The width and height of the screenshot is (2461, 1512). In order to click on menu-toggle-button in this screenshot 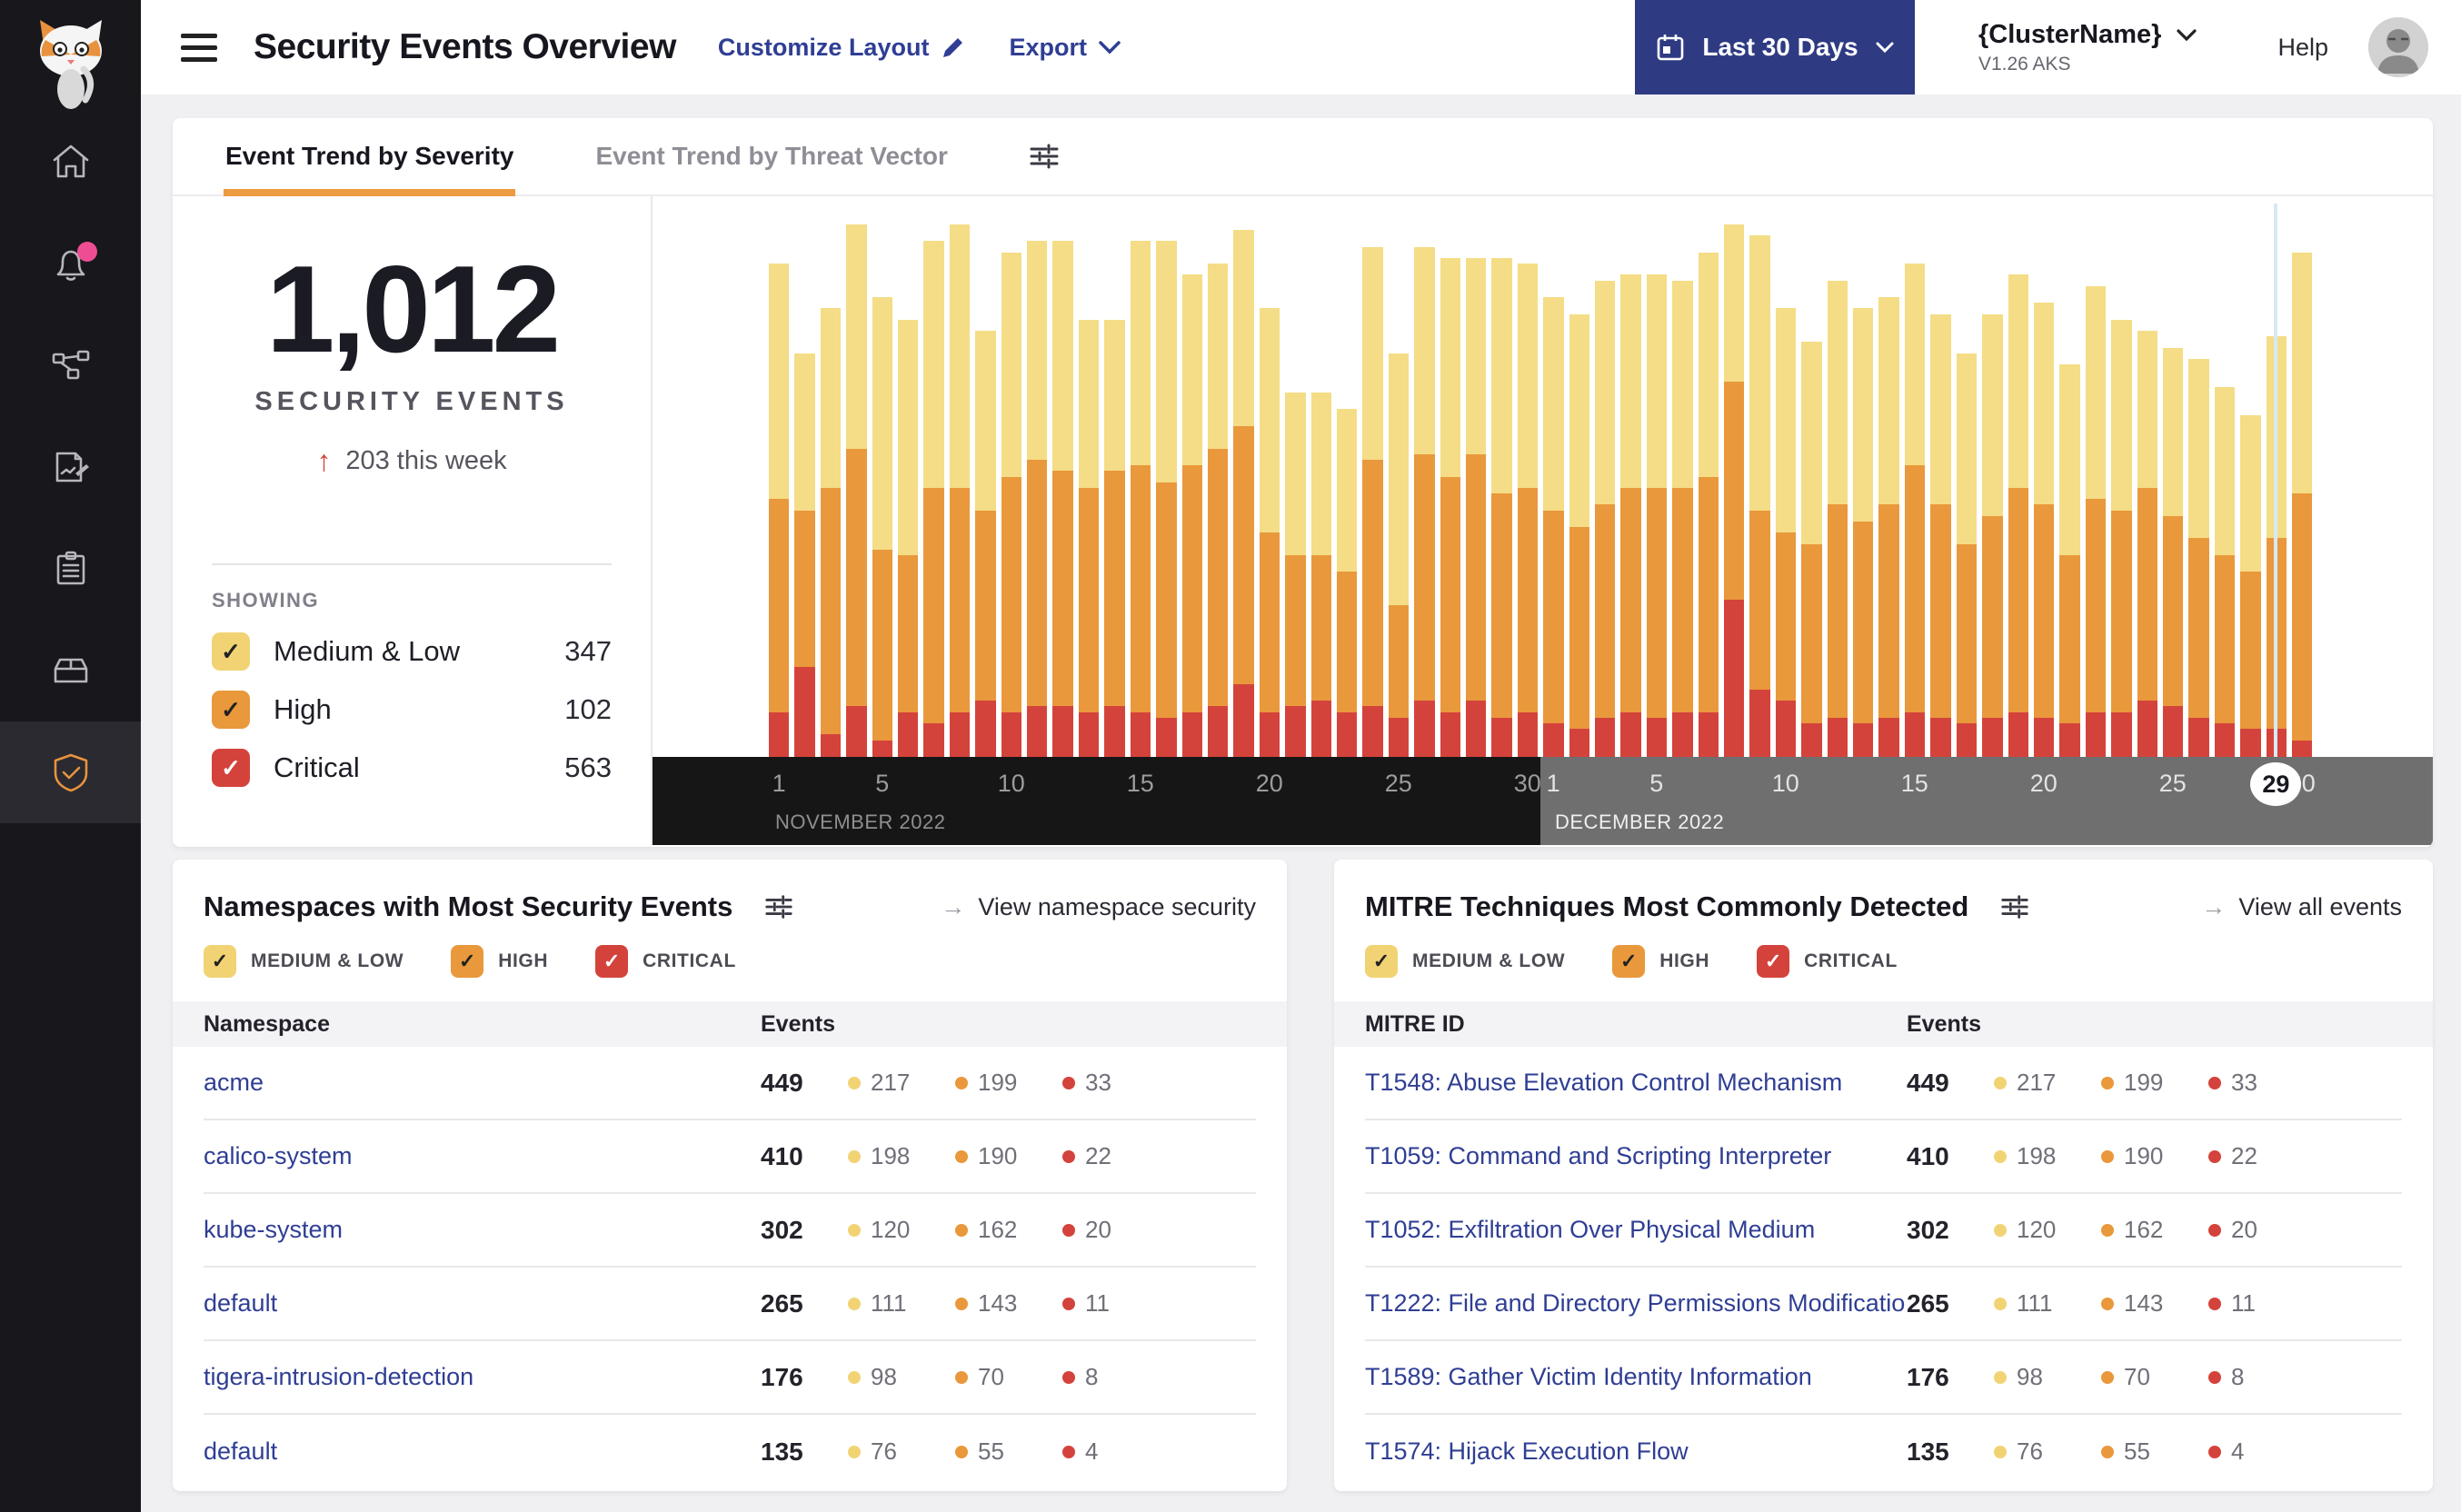, I will do `click(199, 47)`.